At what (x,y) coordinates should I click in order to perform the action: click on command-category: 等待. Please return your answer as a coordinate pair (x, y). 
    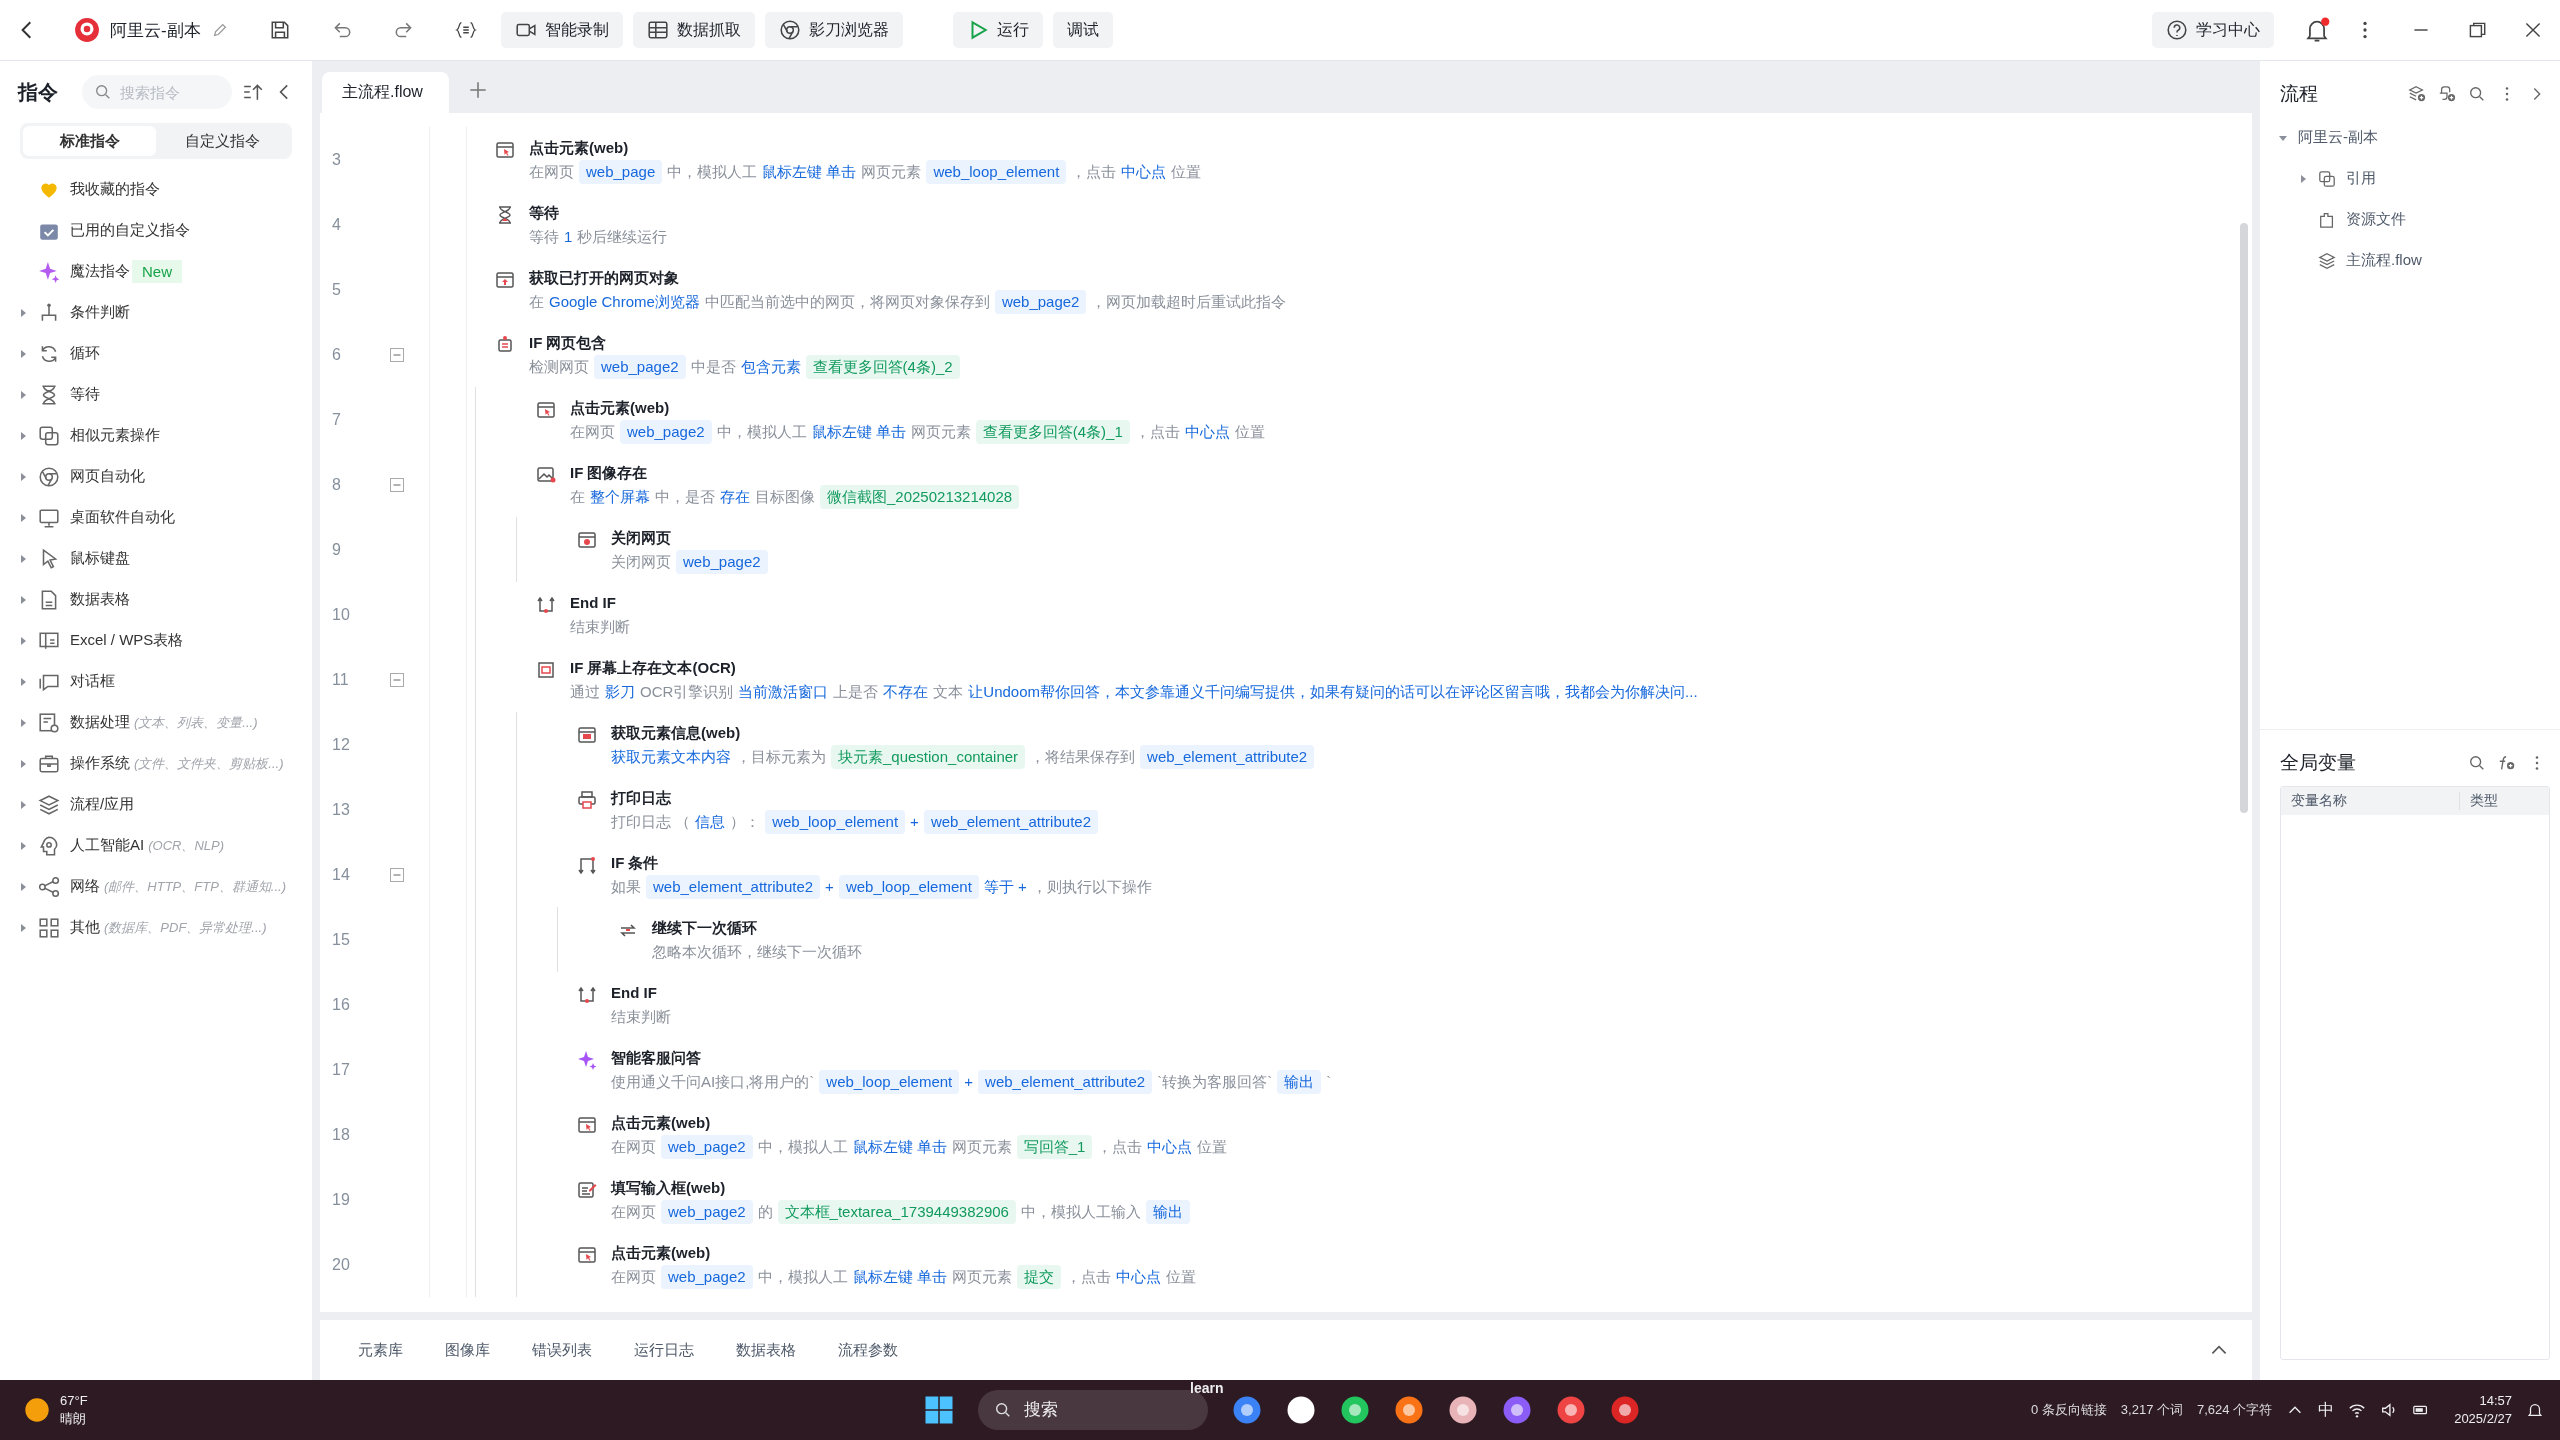
    Looking at the image, I should click on (85, 394).